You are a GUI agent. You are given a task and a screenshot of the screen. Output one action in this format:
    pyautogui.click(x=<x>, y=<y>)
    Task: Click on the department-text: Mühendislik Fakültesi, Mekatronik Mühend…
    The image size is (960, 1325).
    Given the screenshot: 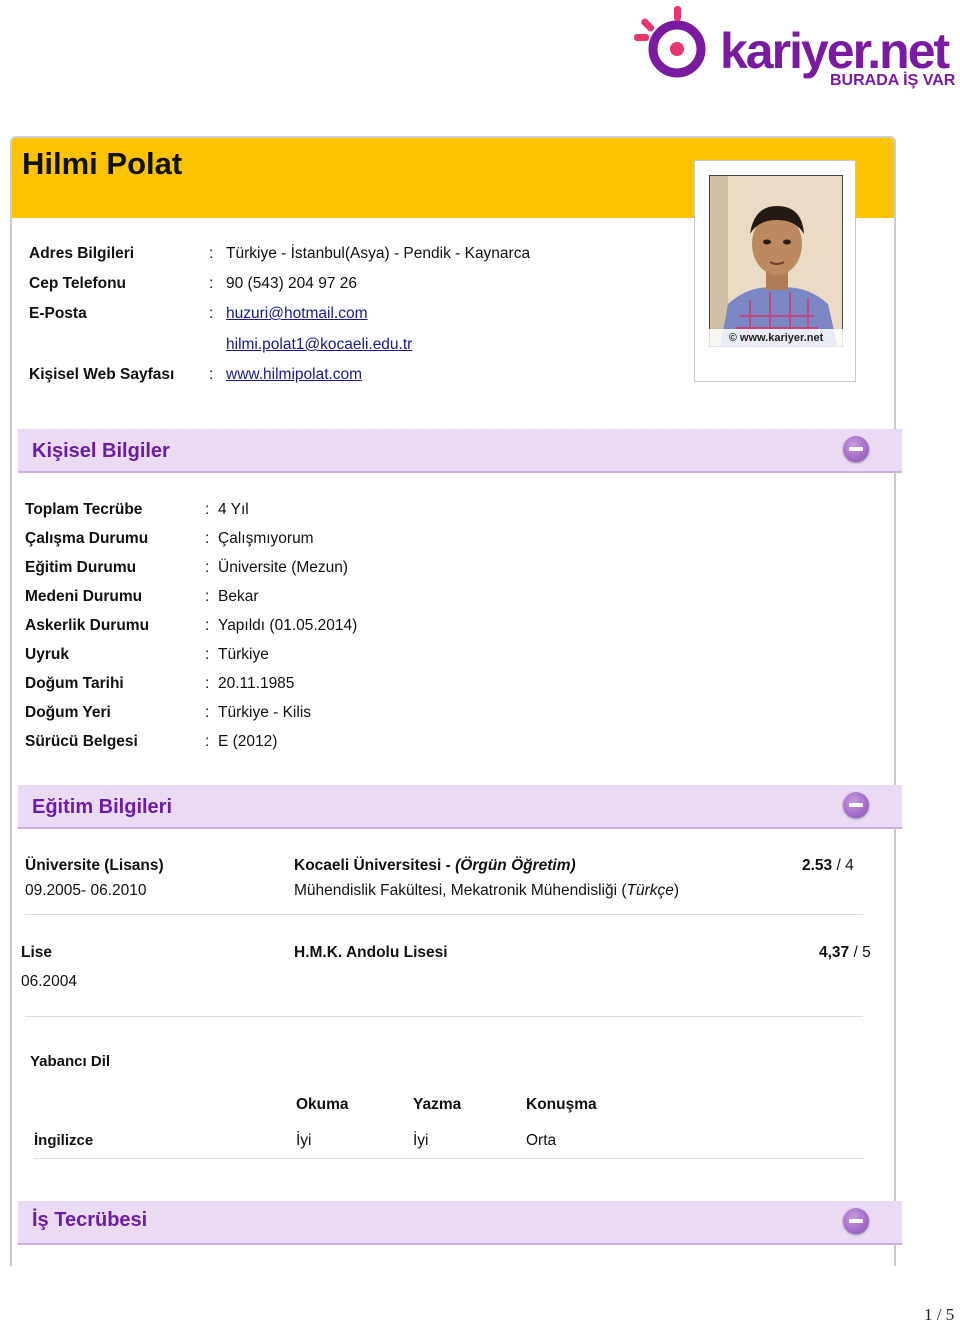 What is the action you would take?
    pyautogui.click(x=460, y=890)
    